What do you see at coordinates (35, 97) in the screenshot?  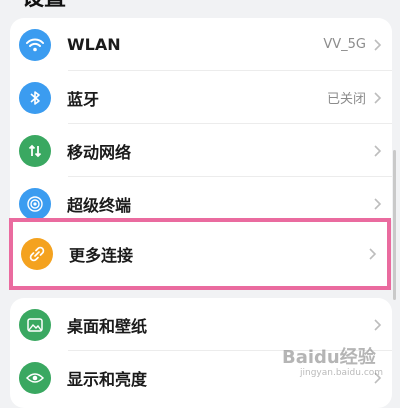 I see `bluetooth-icon` at bounding box center [35, 97].